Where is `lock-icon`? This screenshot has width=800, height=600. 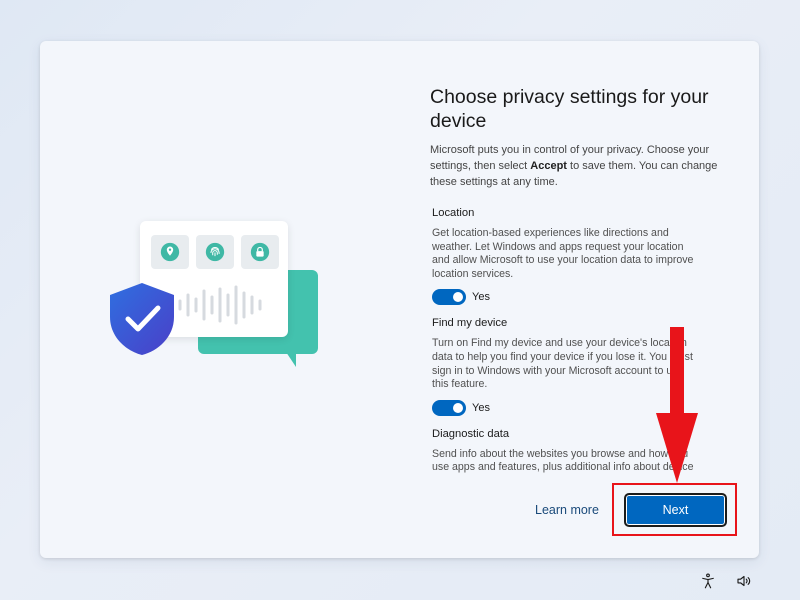
lock-icon is located at coordinates (260, 252).